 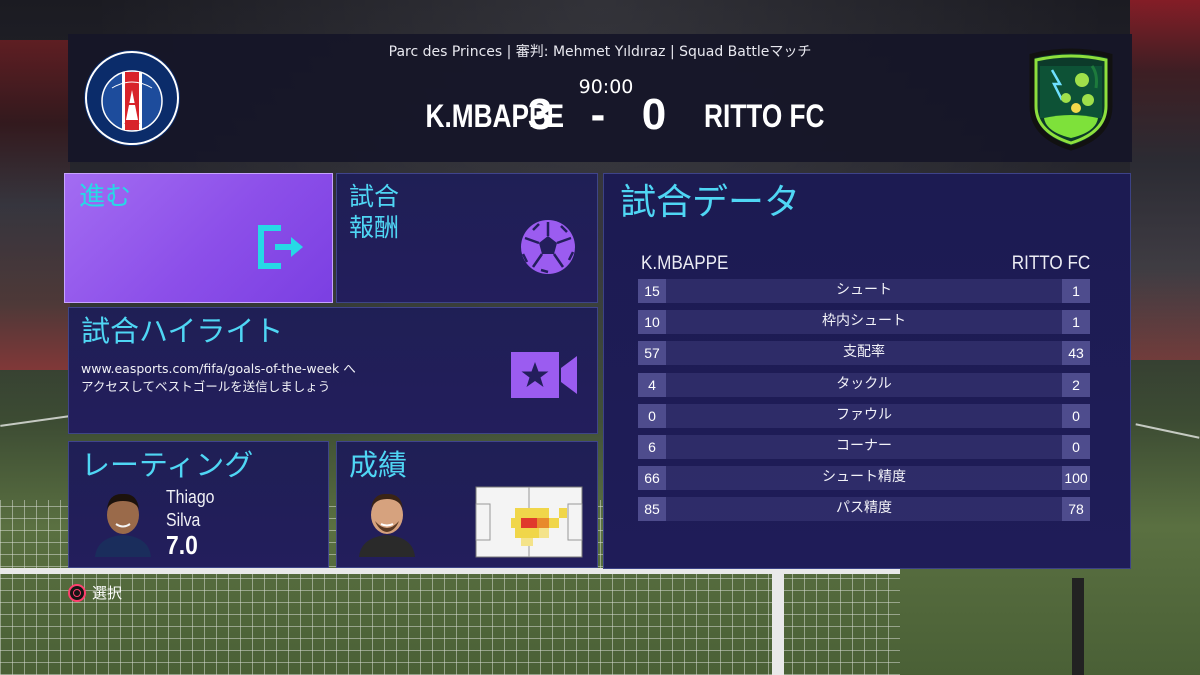 What do you see at coordinates (654, 114) in the screenshot?
I see `away-score: 0` at bounding box center [654, 114].